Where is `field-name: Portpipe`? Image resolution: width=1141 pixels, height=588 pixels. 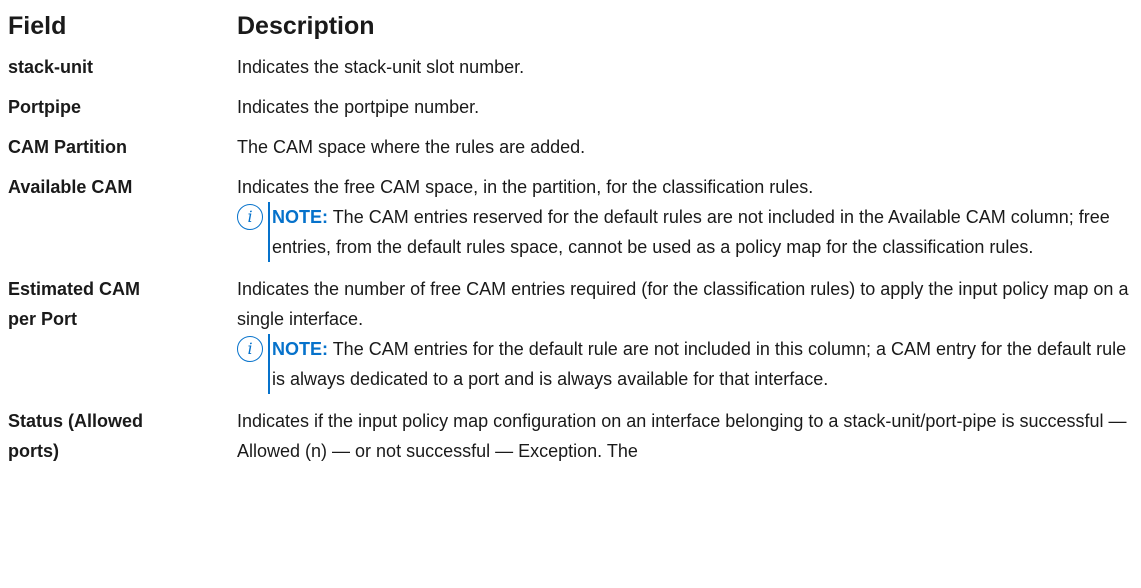 field-name: Portpipe is located at coordinates (45, 107).